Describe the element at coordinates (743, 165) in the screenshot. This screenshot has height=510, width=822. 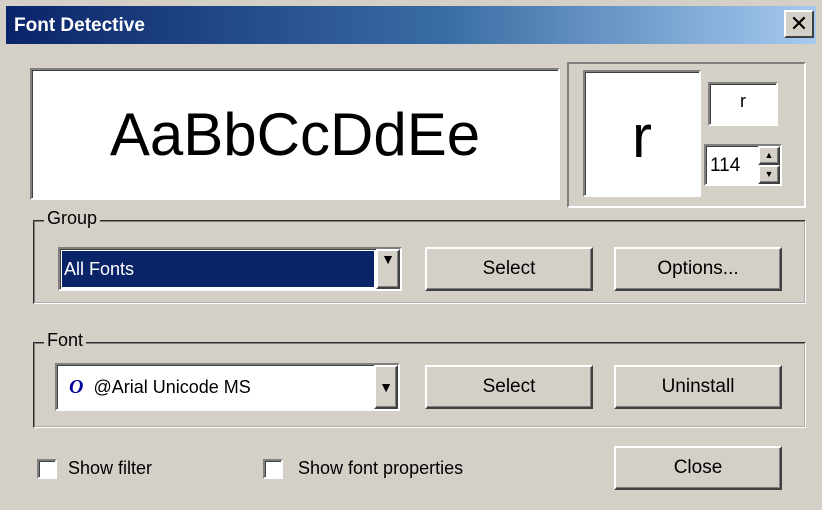
I see `char-code-spinner: 114 ▲ ▼` at that location.